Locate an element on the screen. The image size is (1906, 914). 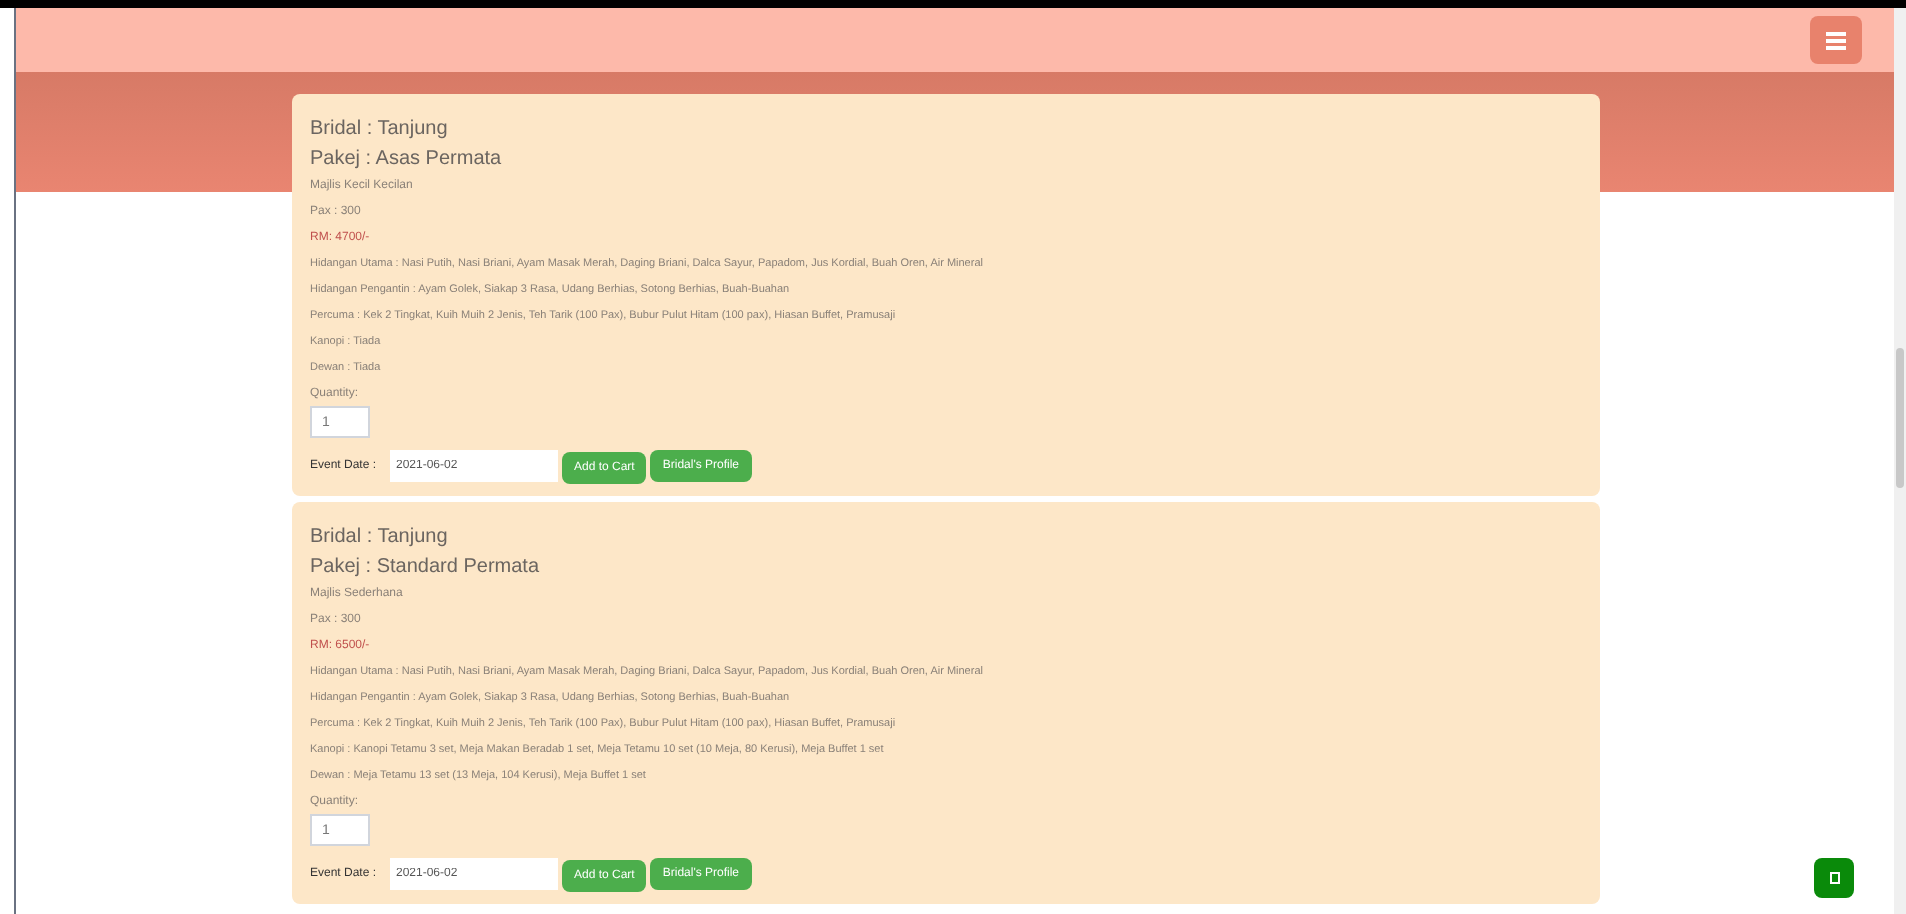
scroll-top-button is located at coordinates (1834, 878).